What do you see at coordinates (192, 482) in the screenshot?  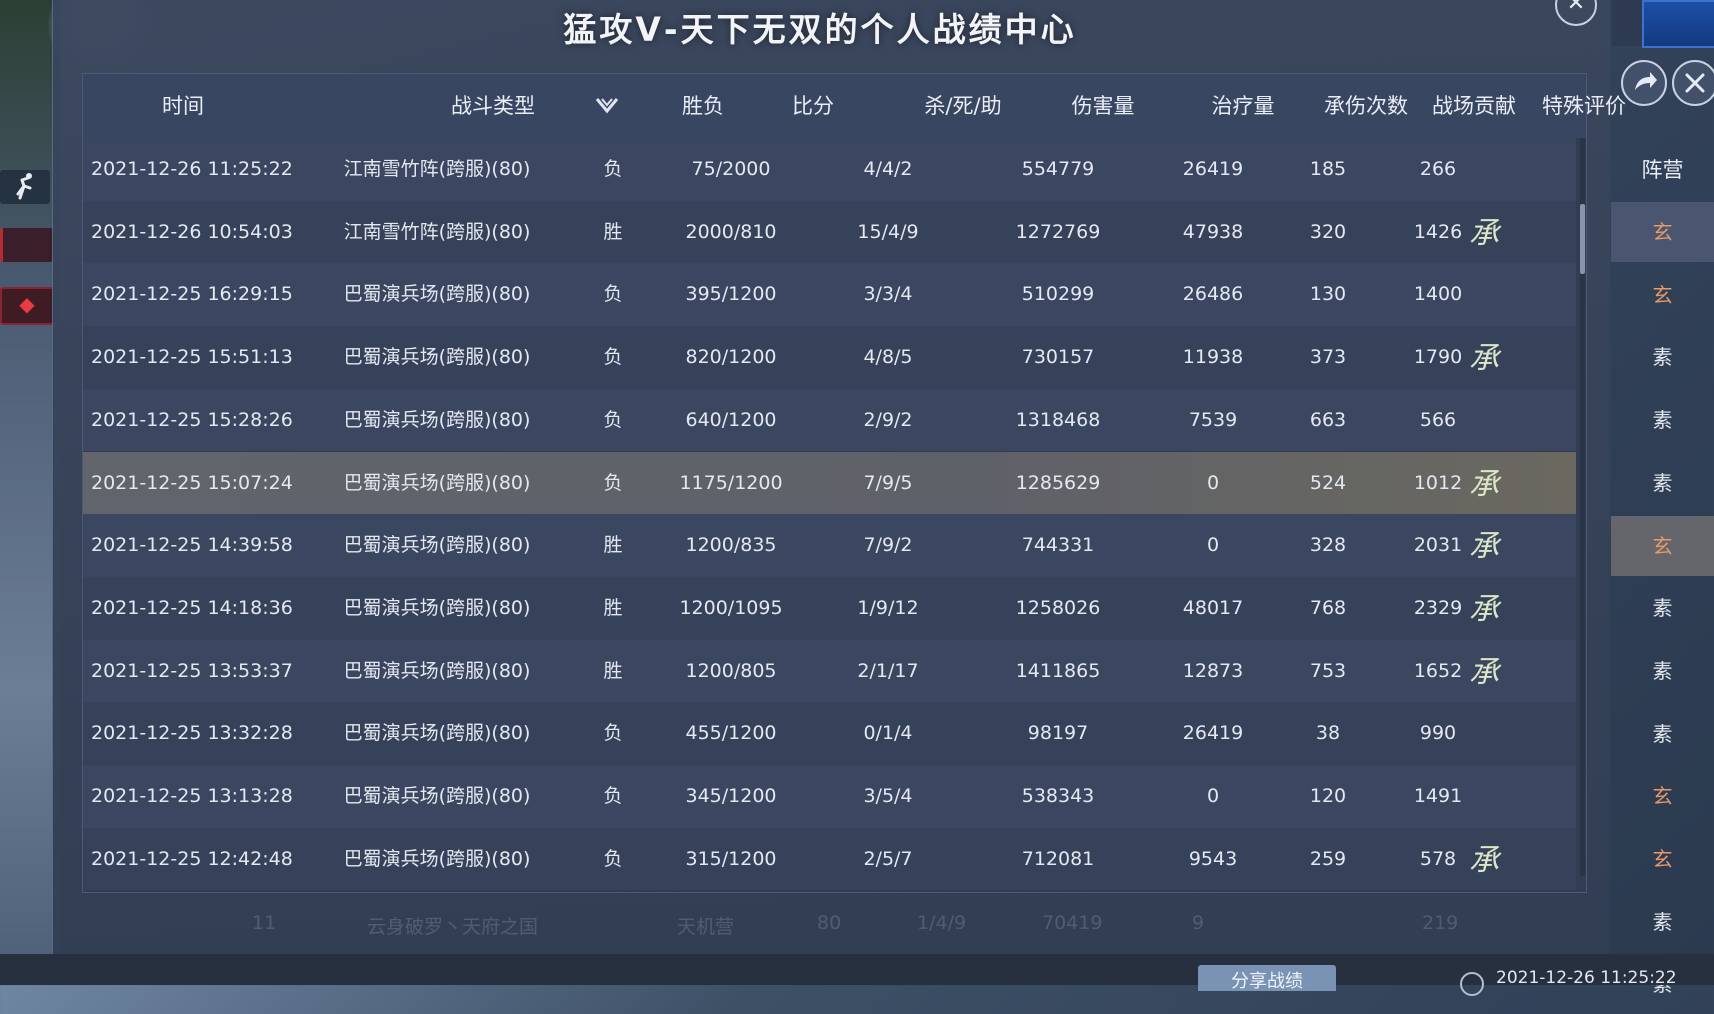 I see `cell-time: 2021-12-25 15:07:24` at bounding box center [192, 482].